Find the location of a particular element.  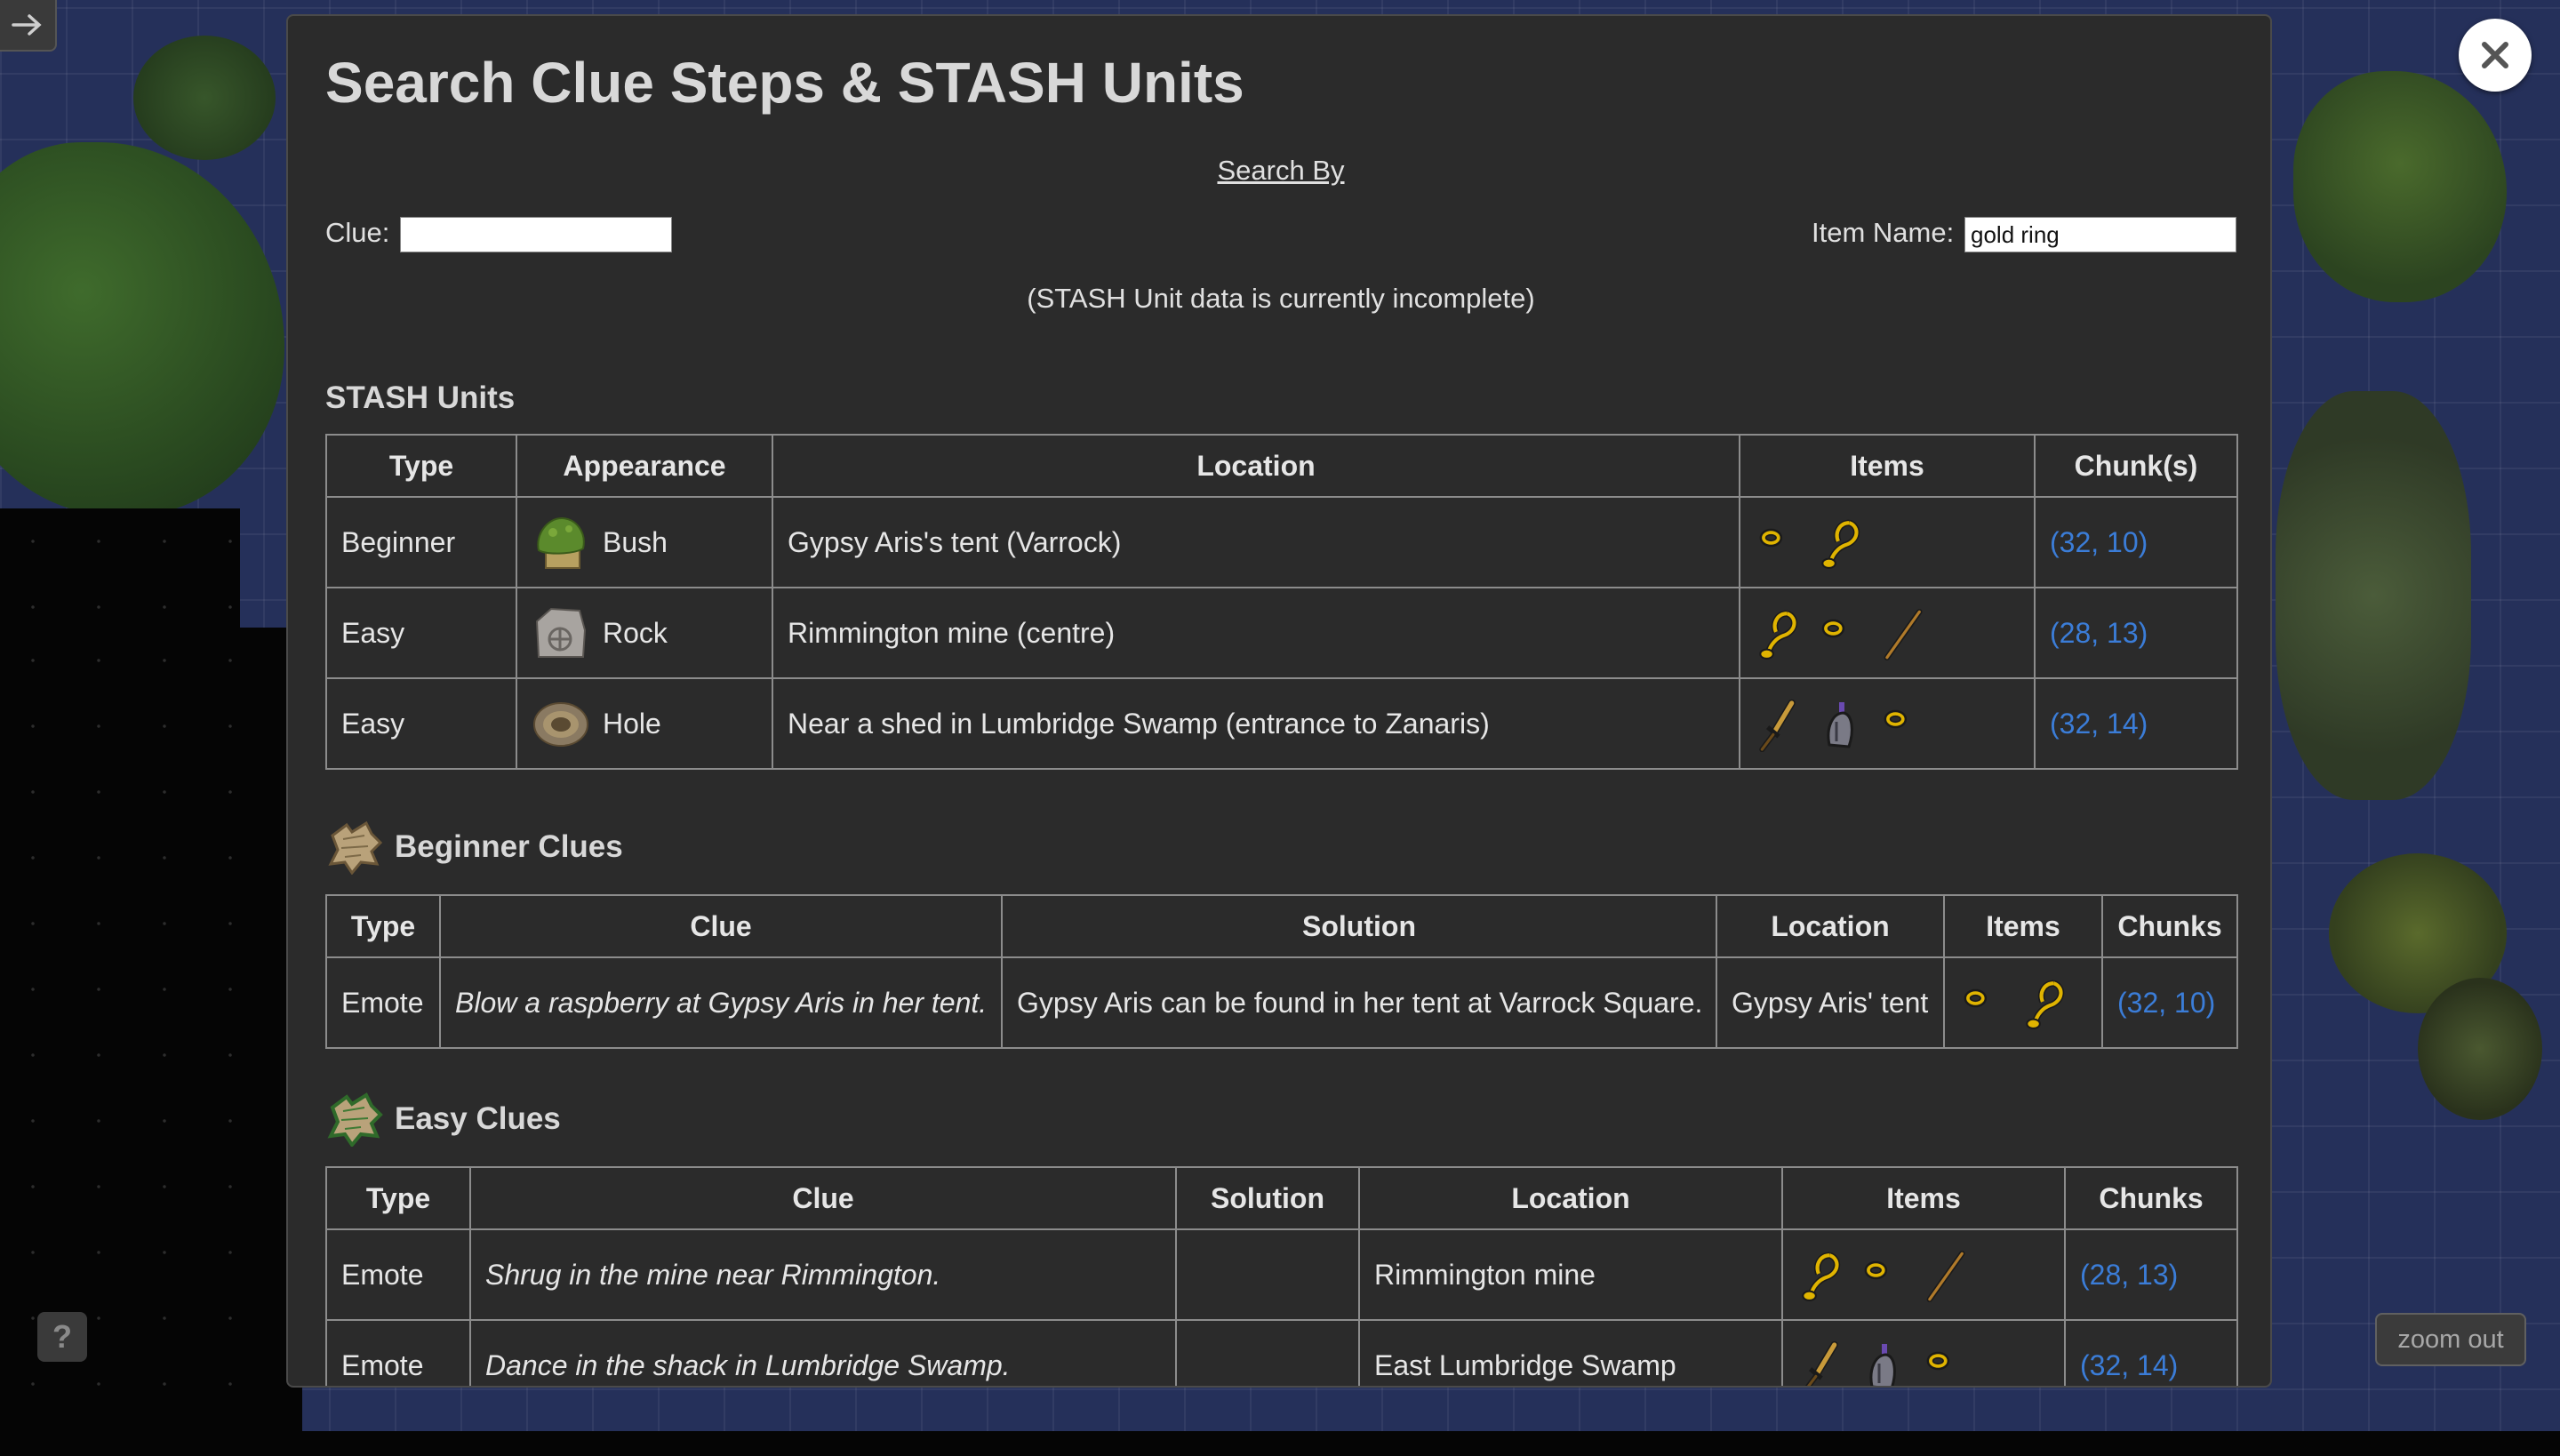

beginner-clues-title: Beginner Clues is located at coordinates (509, 846).